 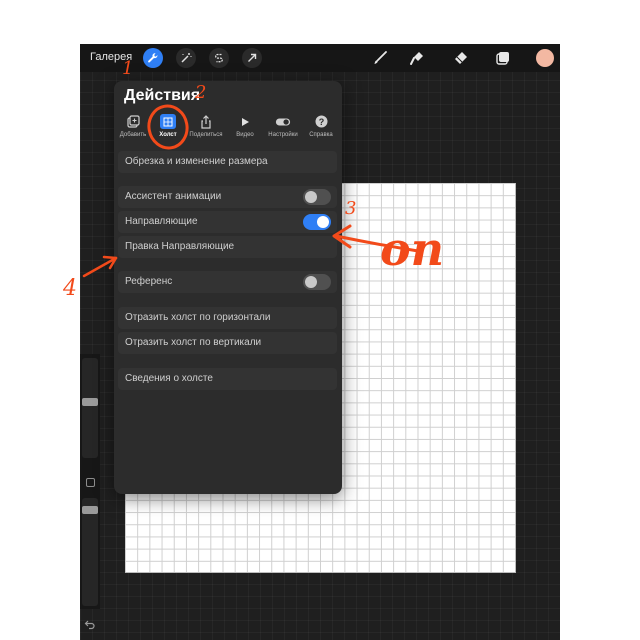 What do you see at coordinates (227, 379) in the screenshot?
I see `canvas-info-row: Сведения о холсте` at bounding box center [227, 379].